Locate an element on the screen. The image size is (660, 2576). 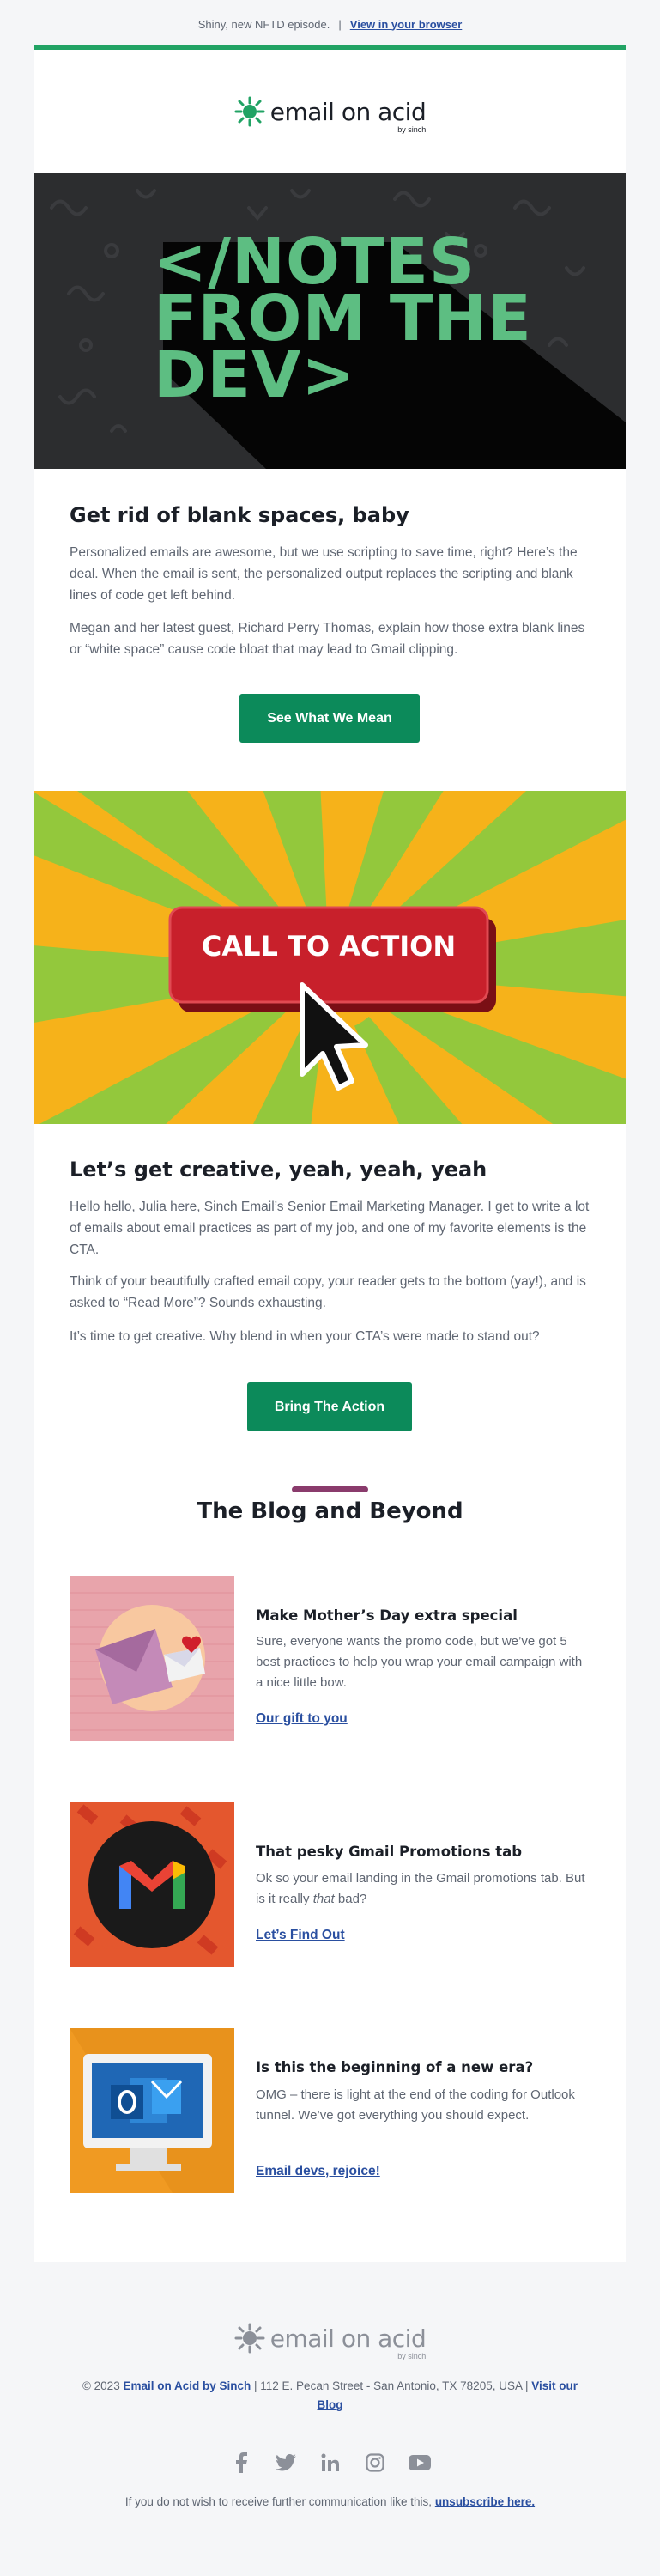
call-to-action-banner: CALL TO ACTION is located at coordinates (330, 958).